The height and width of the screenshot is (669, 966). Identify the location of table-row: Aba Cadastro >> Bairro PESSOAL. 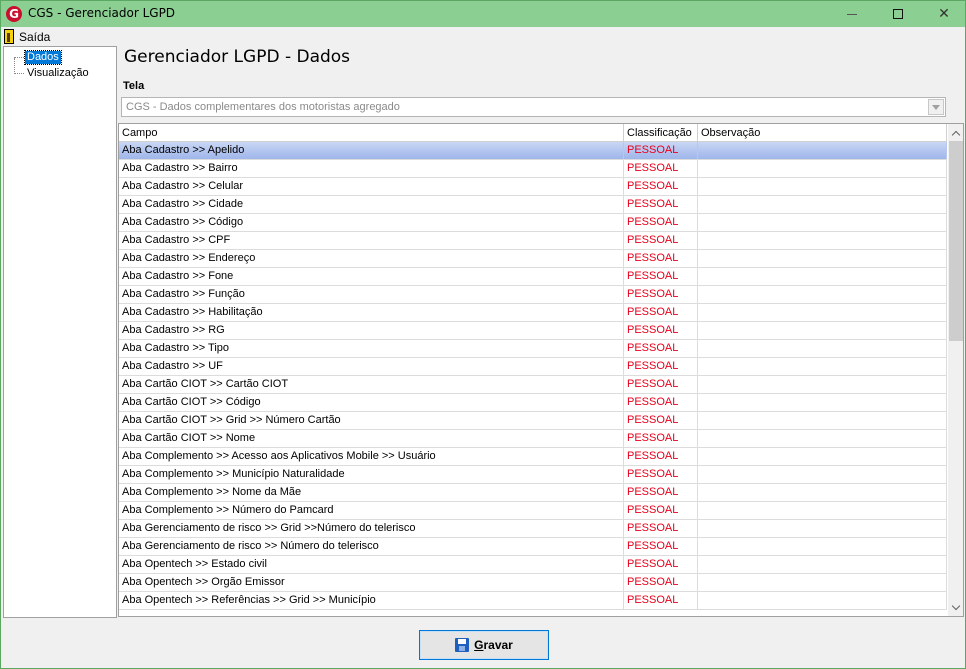
(533, 169).